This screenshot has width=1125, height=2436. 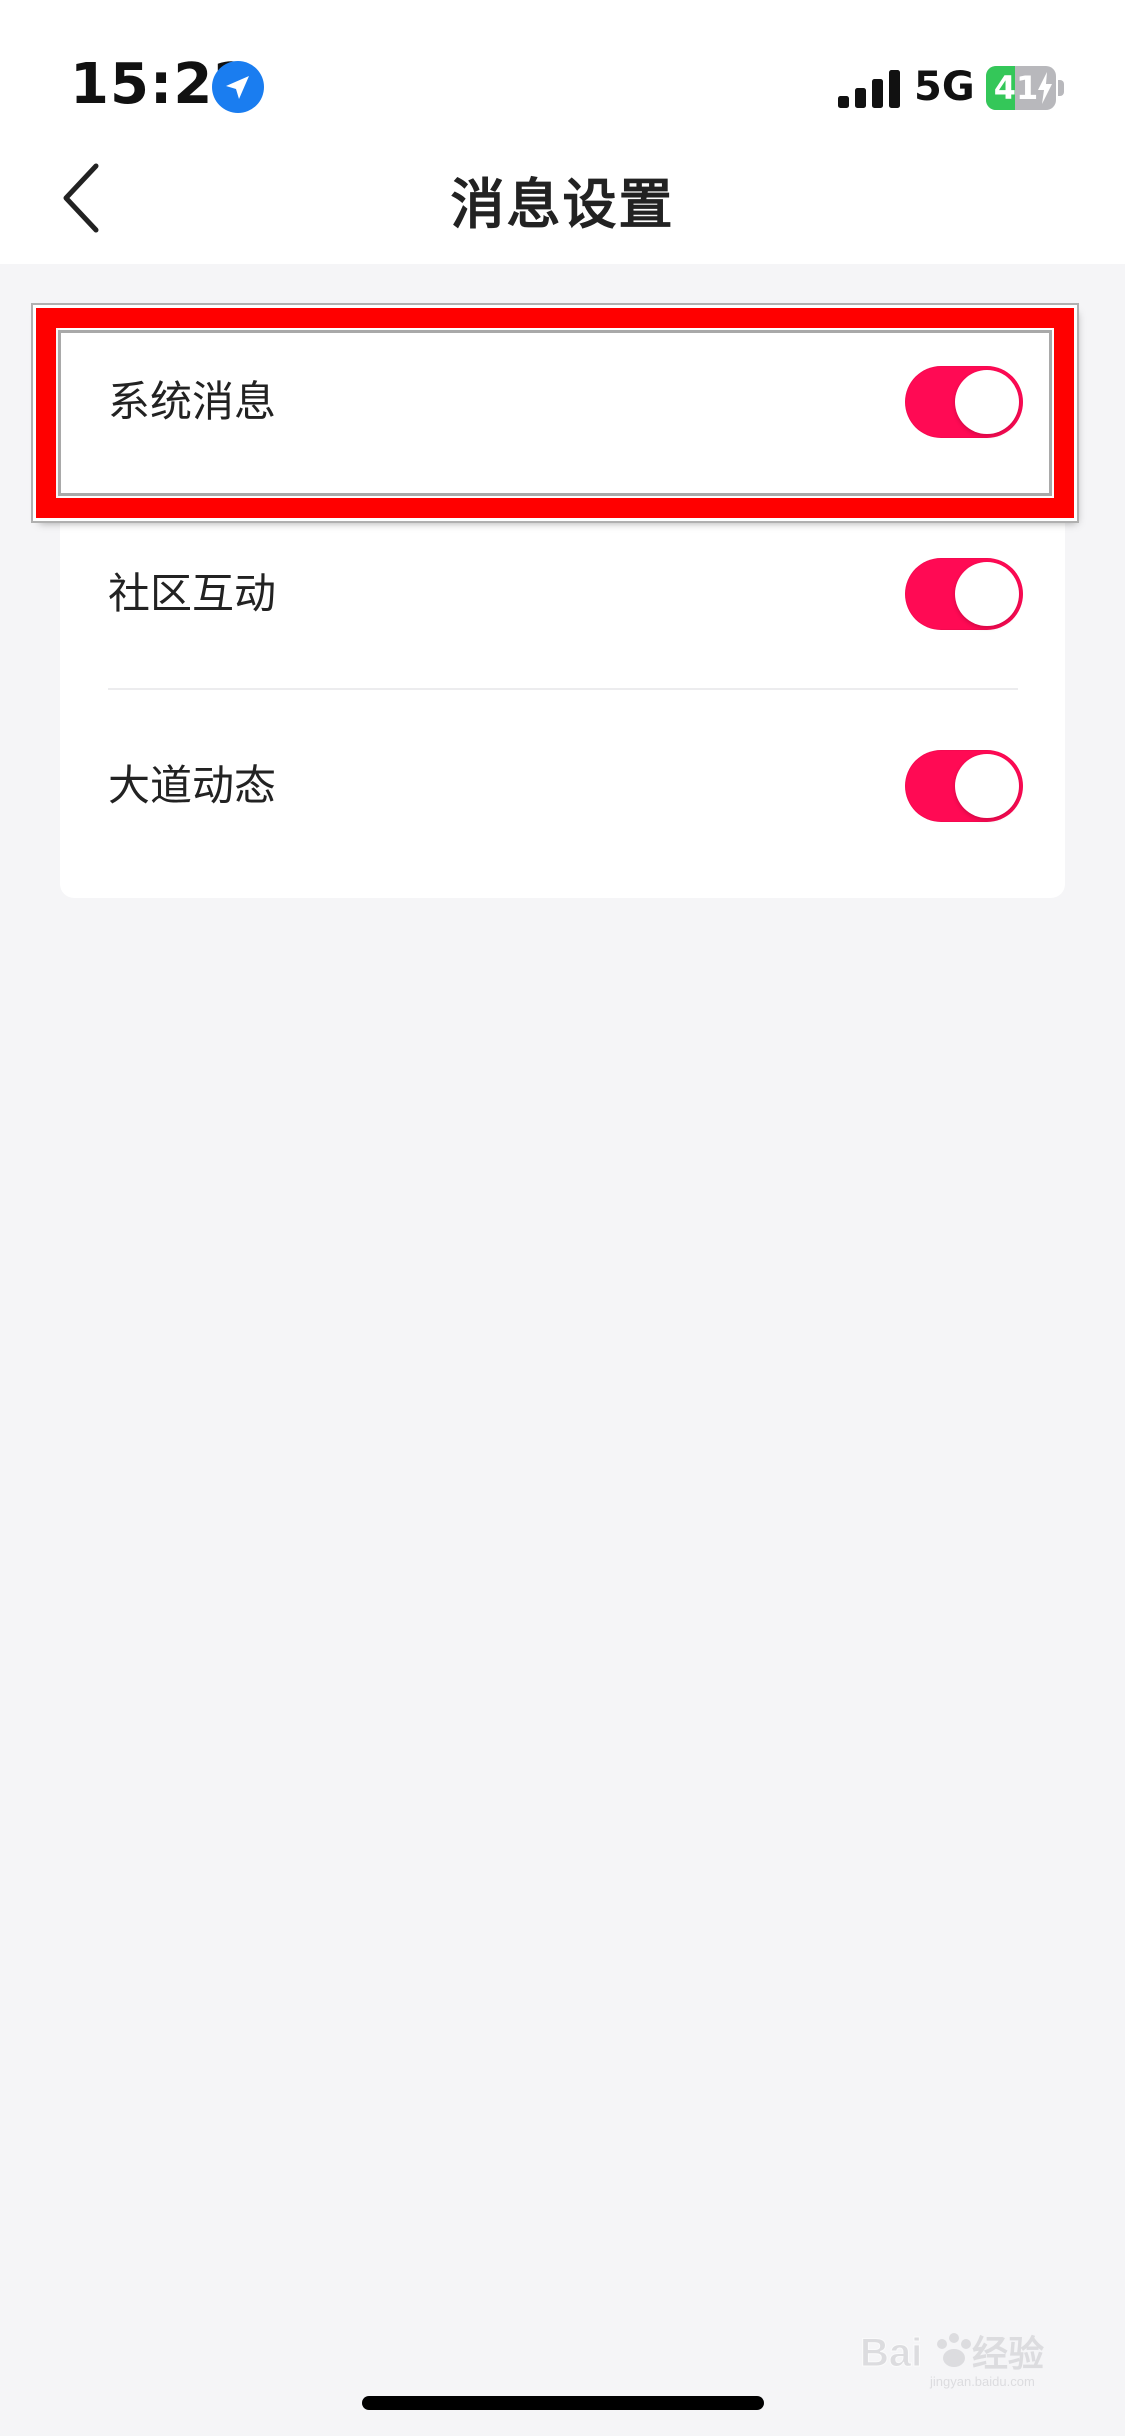 What do you see at coordinates (1045, 88) in the screenshot?
I see `charging-bolt-icon` at bounding box center [1045, 88].